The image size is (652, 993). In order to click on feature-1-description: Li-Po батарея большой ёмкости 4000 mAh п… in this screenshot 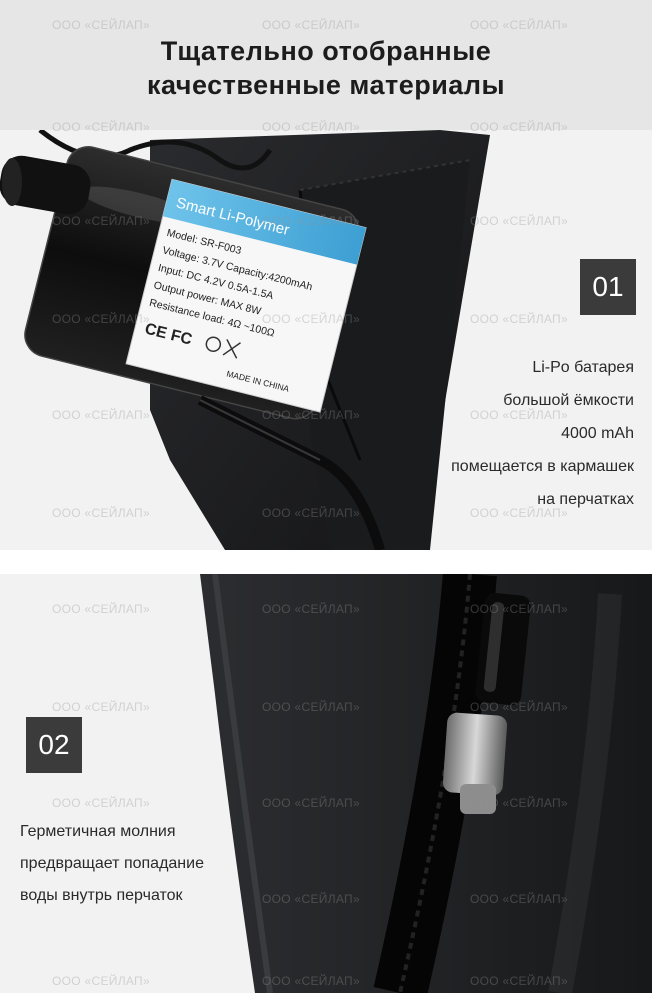, I will do `click(504, 433)`.